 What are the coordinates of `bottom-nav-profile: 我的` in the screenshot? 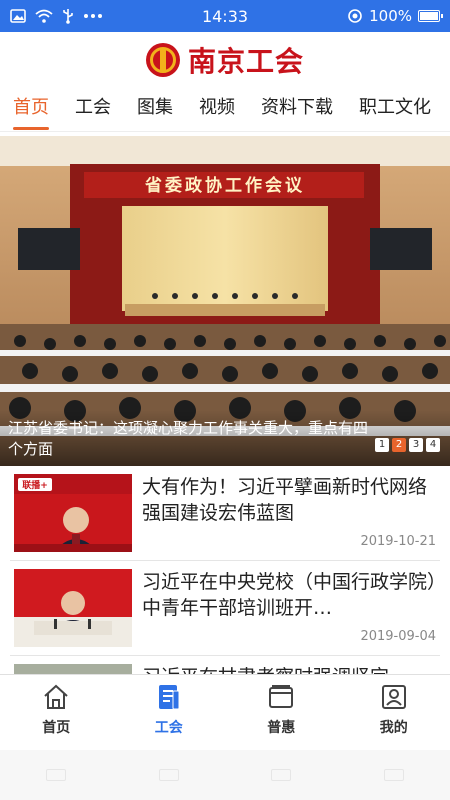 It's located at (394, 712).